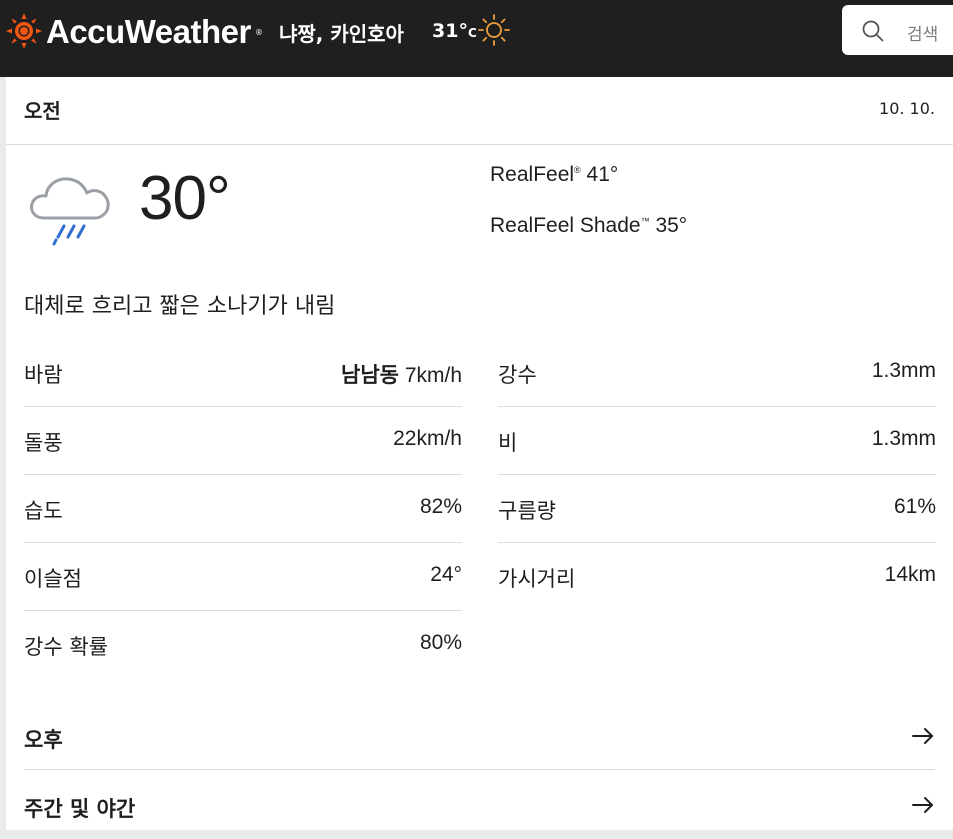 This screenshot has width=953, height=839. I want to click on detail-row-gust: 돌풍 22km/h, so click(243, 441).